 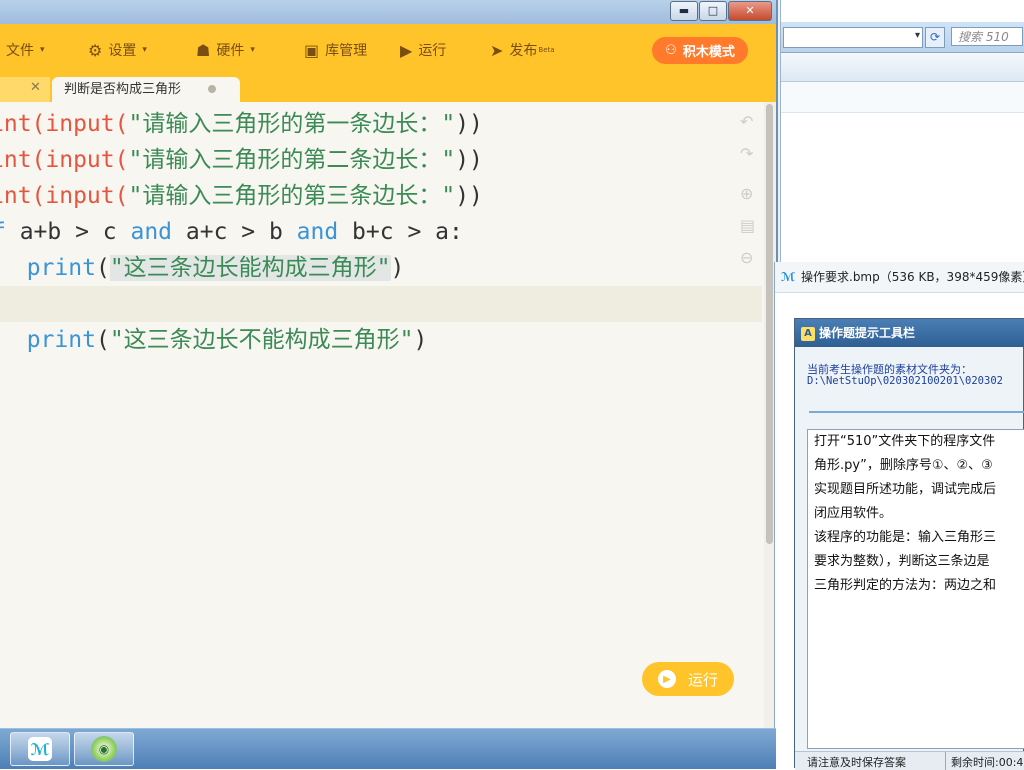 What do you see at coordinates (497, 50) in the screenshot?
I see `publish-icon: ➤` at bounding box center [497, 50].